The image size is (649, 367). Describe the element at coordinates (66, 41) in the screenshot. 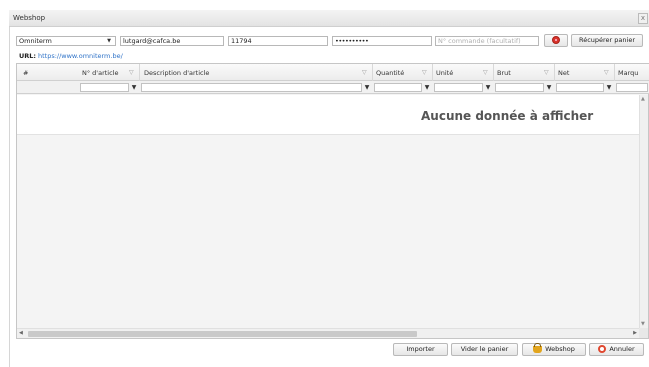

I see `supplier-select: Omniterm ▼` at that location.